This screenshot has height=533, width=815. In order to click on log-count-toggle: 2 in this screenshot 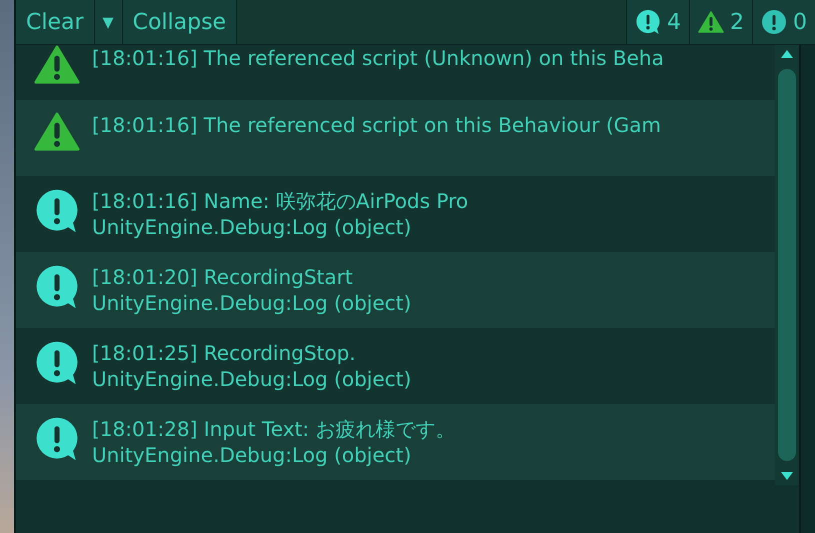, I will do `click(720, 22)`.